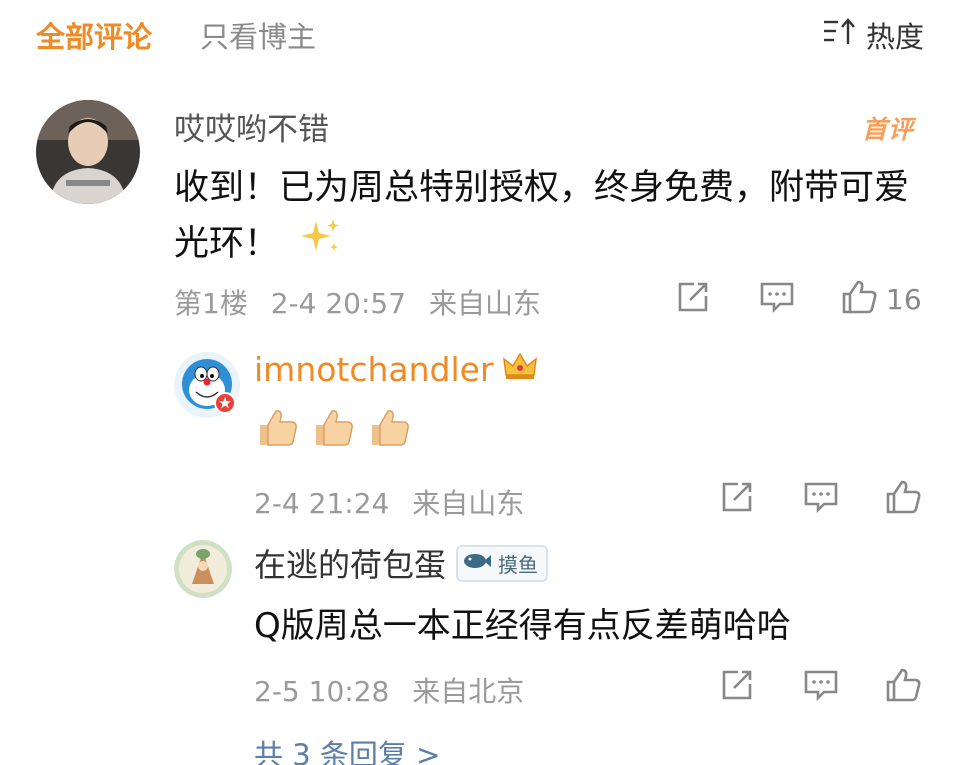 The width and height of the screenshot is (960, 765). What do you see at coordinates (203, 569) in the screenshot?
I see `reply-avatar` at bounding box center [203, 569].